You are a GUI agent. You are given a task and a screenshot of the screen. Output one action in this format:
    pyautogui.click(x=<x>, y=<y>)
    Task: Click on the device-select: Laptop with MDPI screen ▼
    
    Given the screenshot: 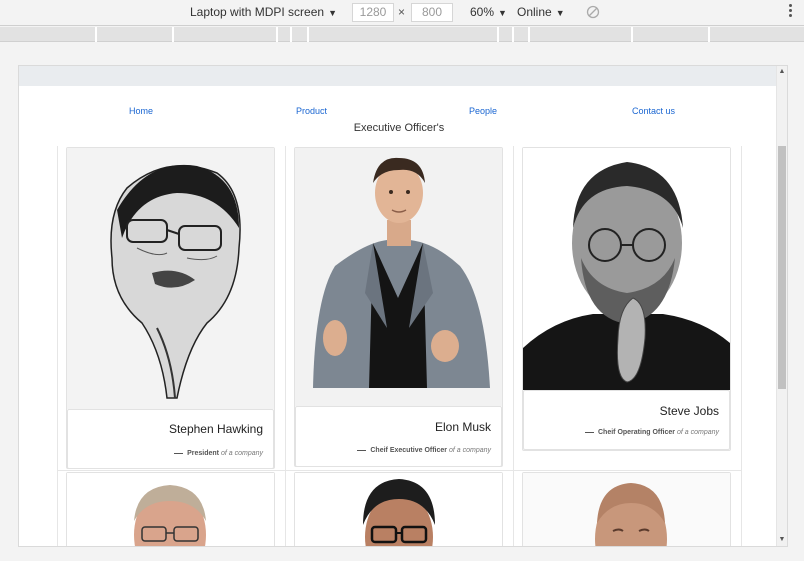 What is the action you would take?
    pyautogui.click(x=263, y=12)
    